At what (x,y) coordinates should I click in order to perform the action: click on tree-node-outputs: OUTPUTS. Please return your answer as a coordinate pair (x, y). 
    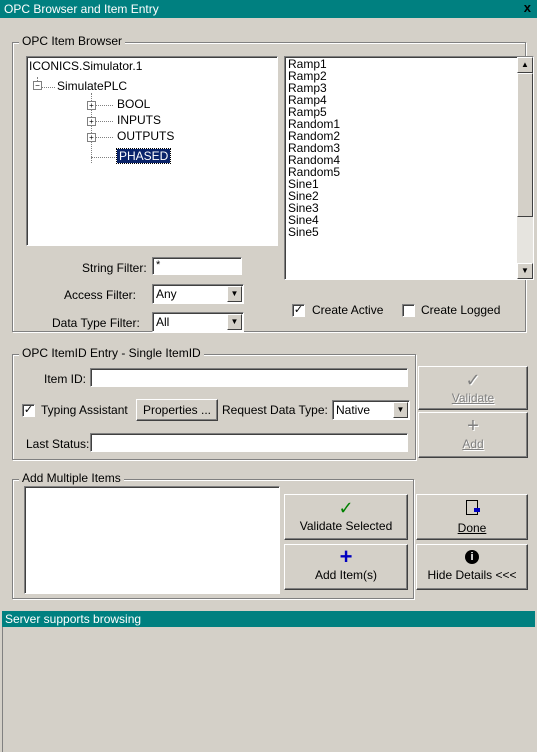
    Looking at the image, I should click on (145, 136).